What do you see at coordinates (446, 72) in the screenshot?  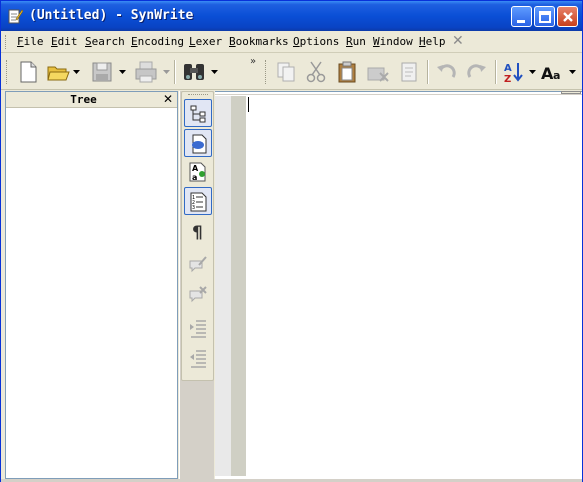 I see `undo-icon` at bounding box center [446, 72].